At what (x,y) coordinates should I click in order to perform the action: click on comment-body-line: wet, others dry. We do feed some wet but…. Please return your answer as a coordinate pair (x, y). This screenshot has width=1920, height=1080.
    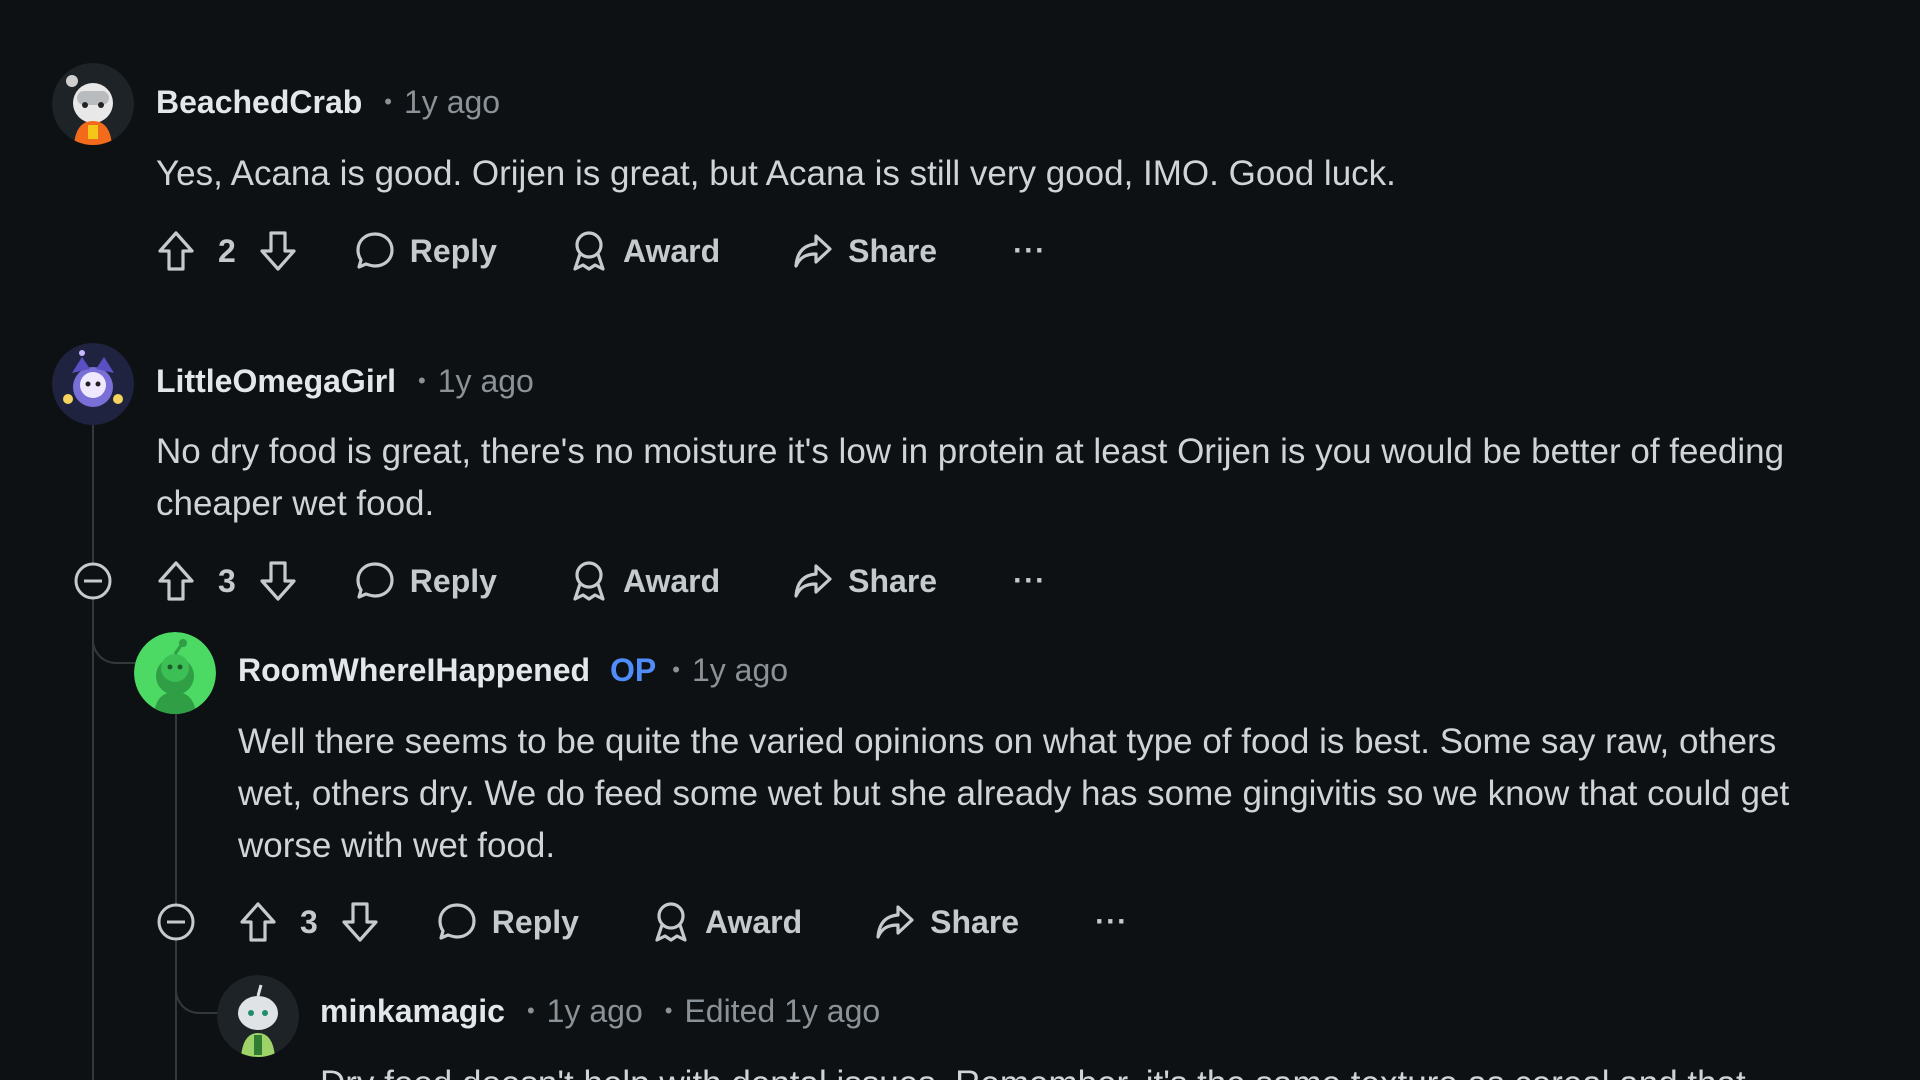
    Looking at the image, I should click on (1014, 793).